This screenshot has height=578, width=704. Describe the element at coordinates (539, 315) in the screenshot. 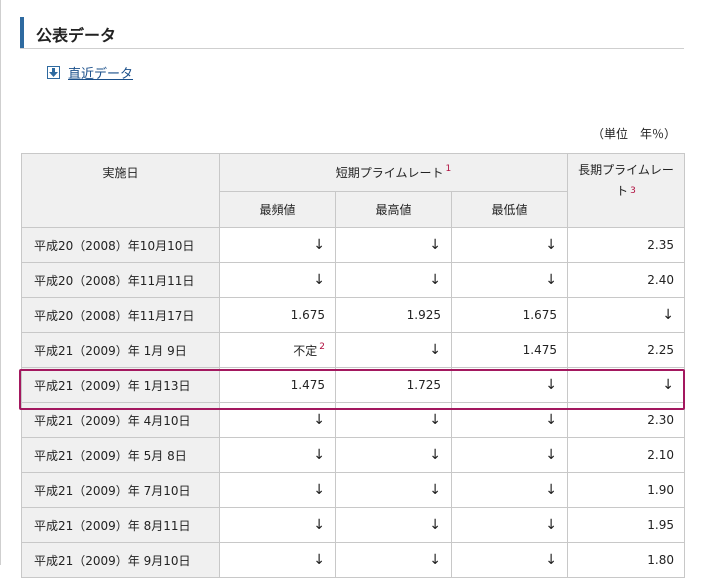

I see `cell-lowest-value: 1.675` at that location.